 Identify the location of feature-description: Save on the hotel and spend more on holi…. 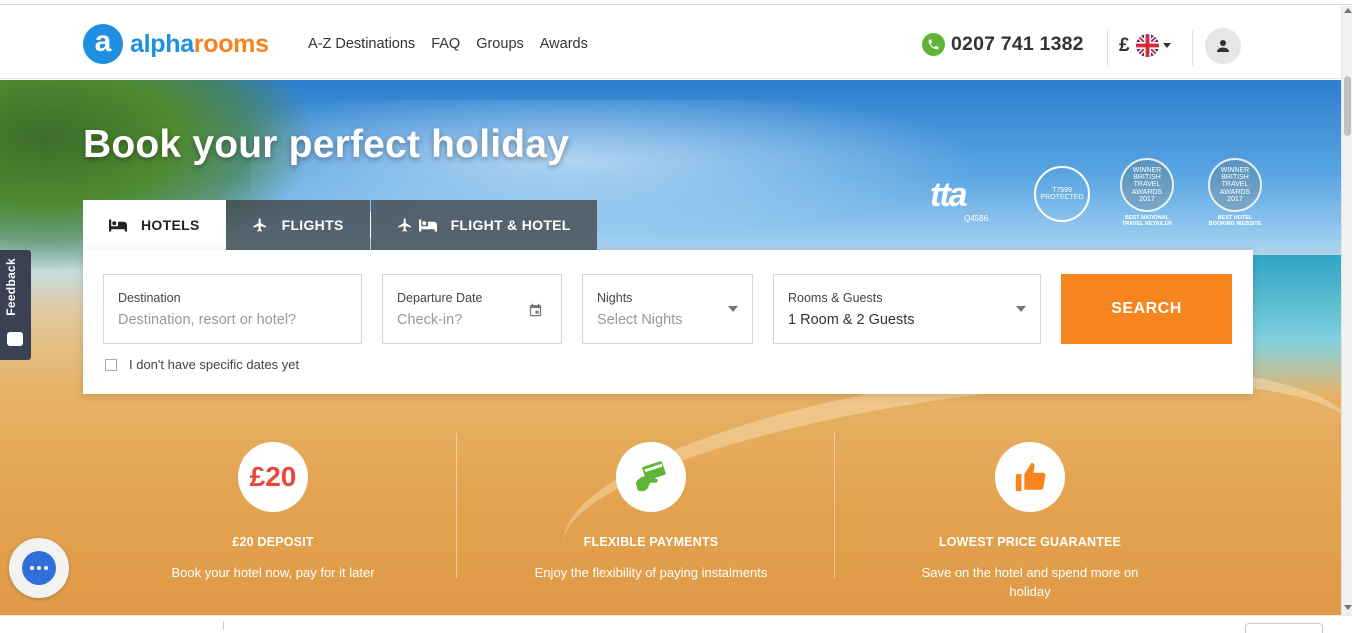
(1030, 582).